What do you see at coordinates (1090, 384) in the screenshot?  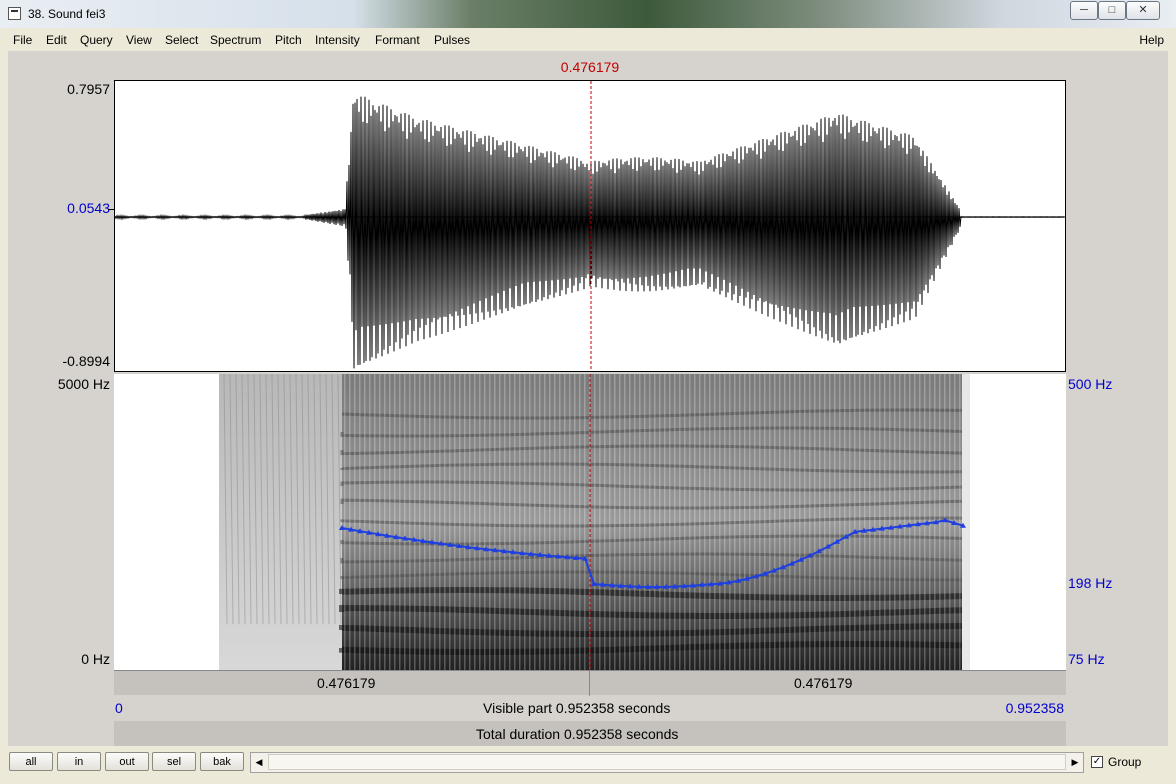 I see `pitch-top-label: 500 Hz` at bounding box center [1090, 384].